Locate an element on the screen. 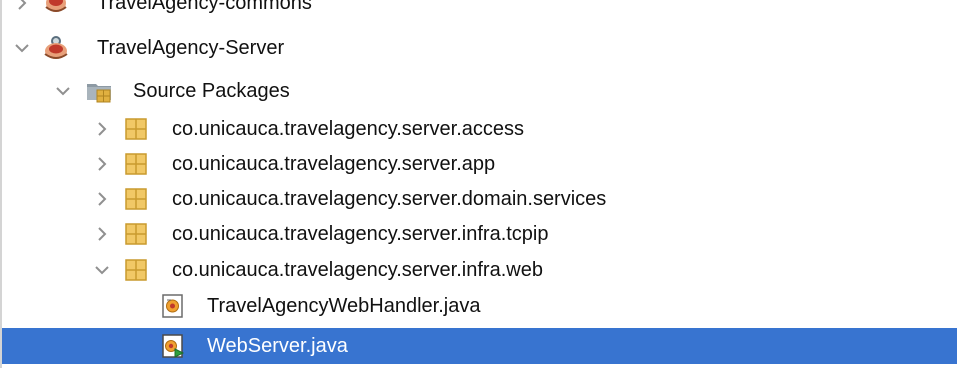  tree-item-label: co.unicauca.travelagency.server.access is located at coordinates (348, 129).